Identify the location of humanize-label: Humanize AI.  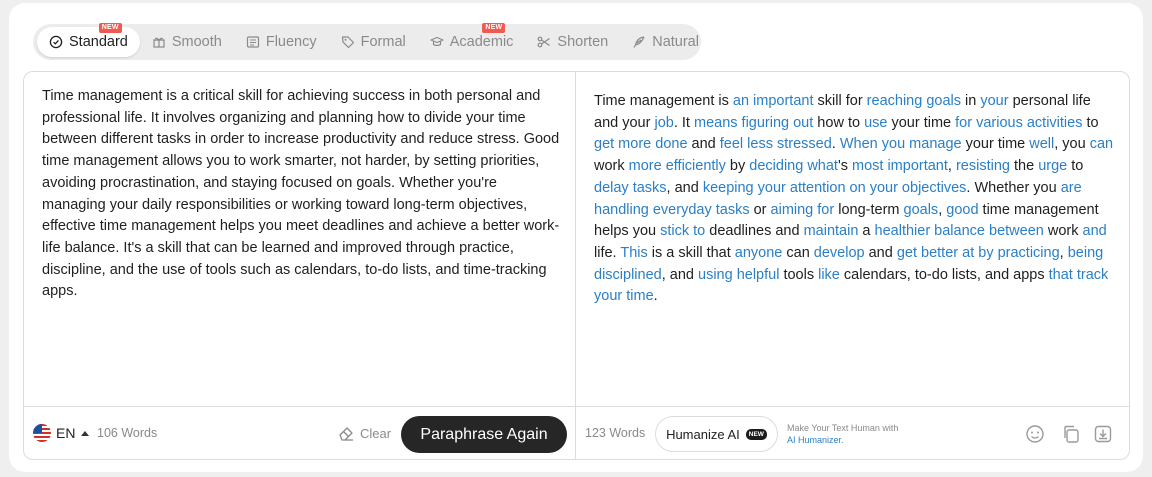
(703, 434).